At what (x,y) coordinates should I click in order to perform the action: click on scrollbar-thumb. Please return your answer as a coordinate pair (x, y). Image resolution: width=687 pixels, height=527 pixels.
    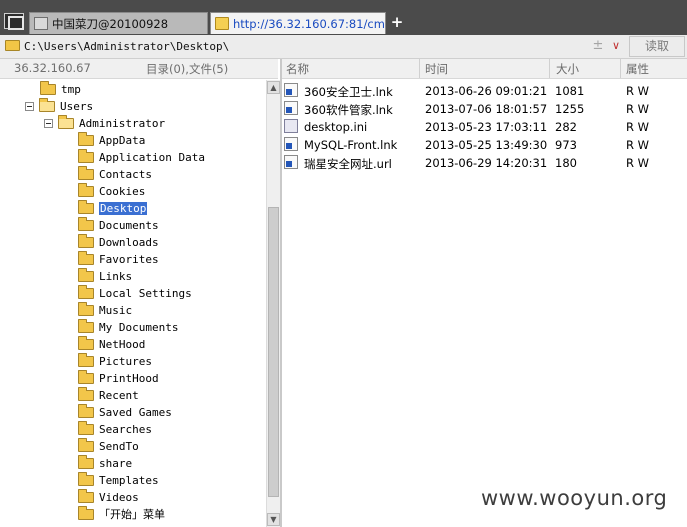
    Looking at the image, I should click on (273, 352).